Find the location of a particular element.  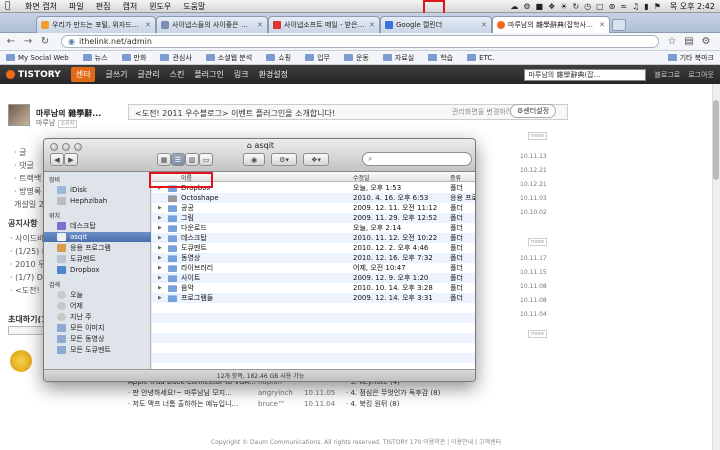

sidebar-item-desktop: 데스크탑 is located at coordinates (97, 226).